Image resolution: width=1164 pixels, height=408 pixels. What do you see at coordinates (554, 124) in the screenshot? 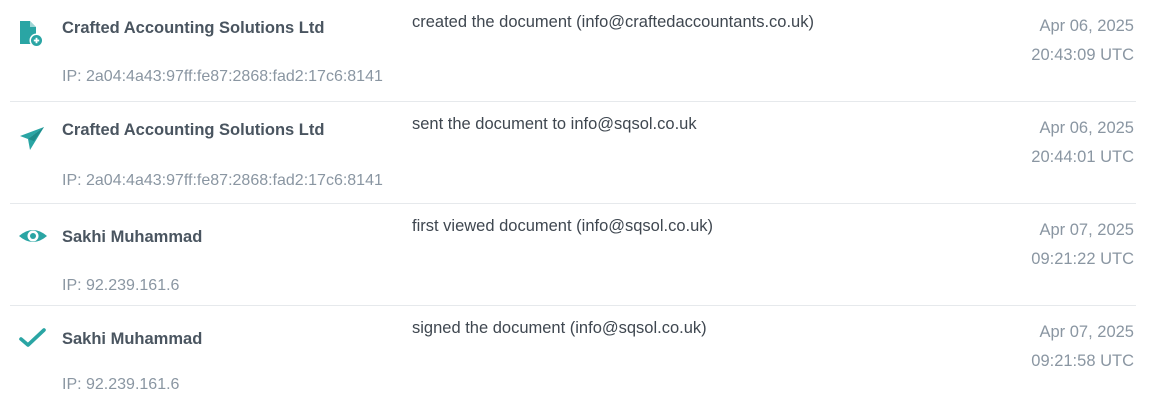
I see `action-description: sent the document to info@sqsol.co.uk` at bounding box center [554, 124].